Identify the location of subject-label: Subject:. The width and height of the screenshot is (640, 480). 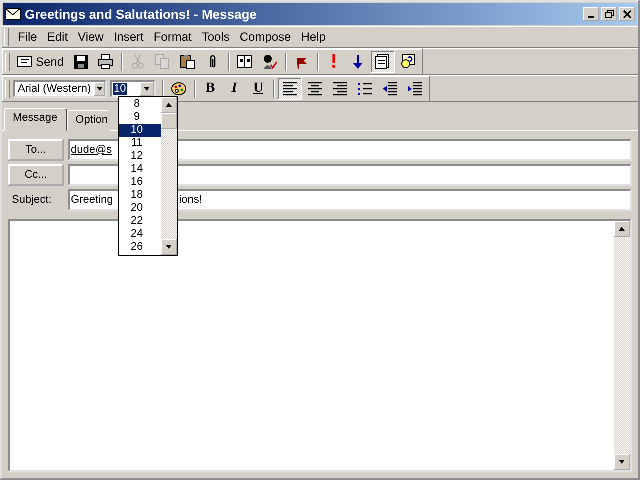
(32, 200).